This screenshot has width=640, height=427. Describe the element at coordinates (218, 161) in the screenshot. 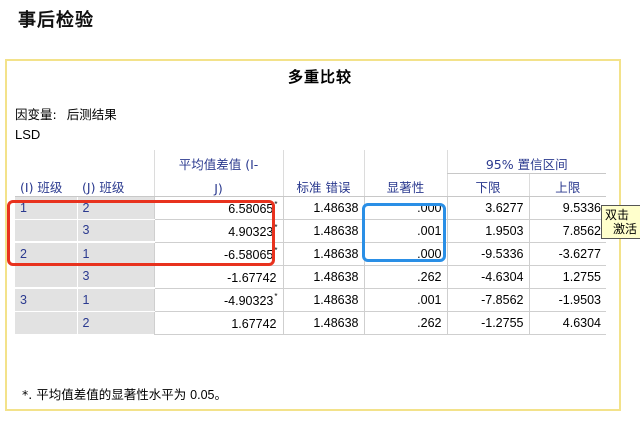

I see `header-mean-diff-1: 平均值差值 (I-` at that location.